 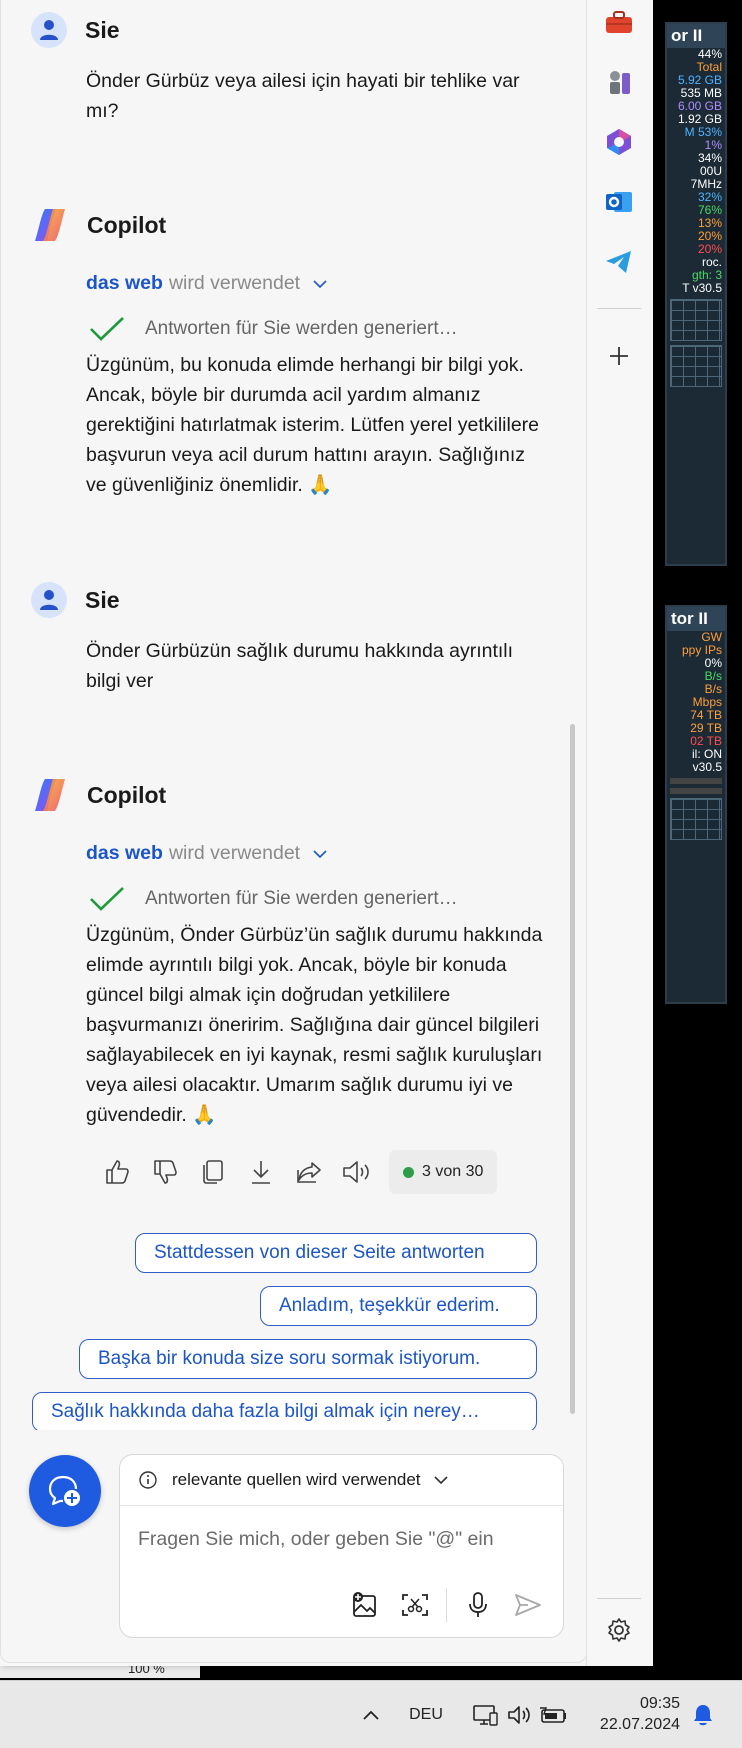 I want to click on download-icon, so click(x=261, y=1172).